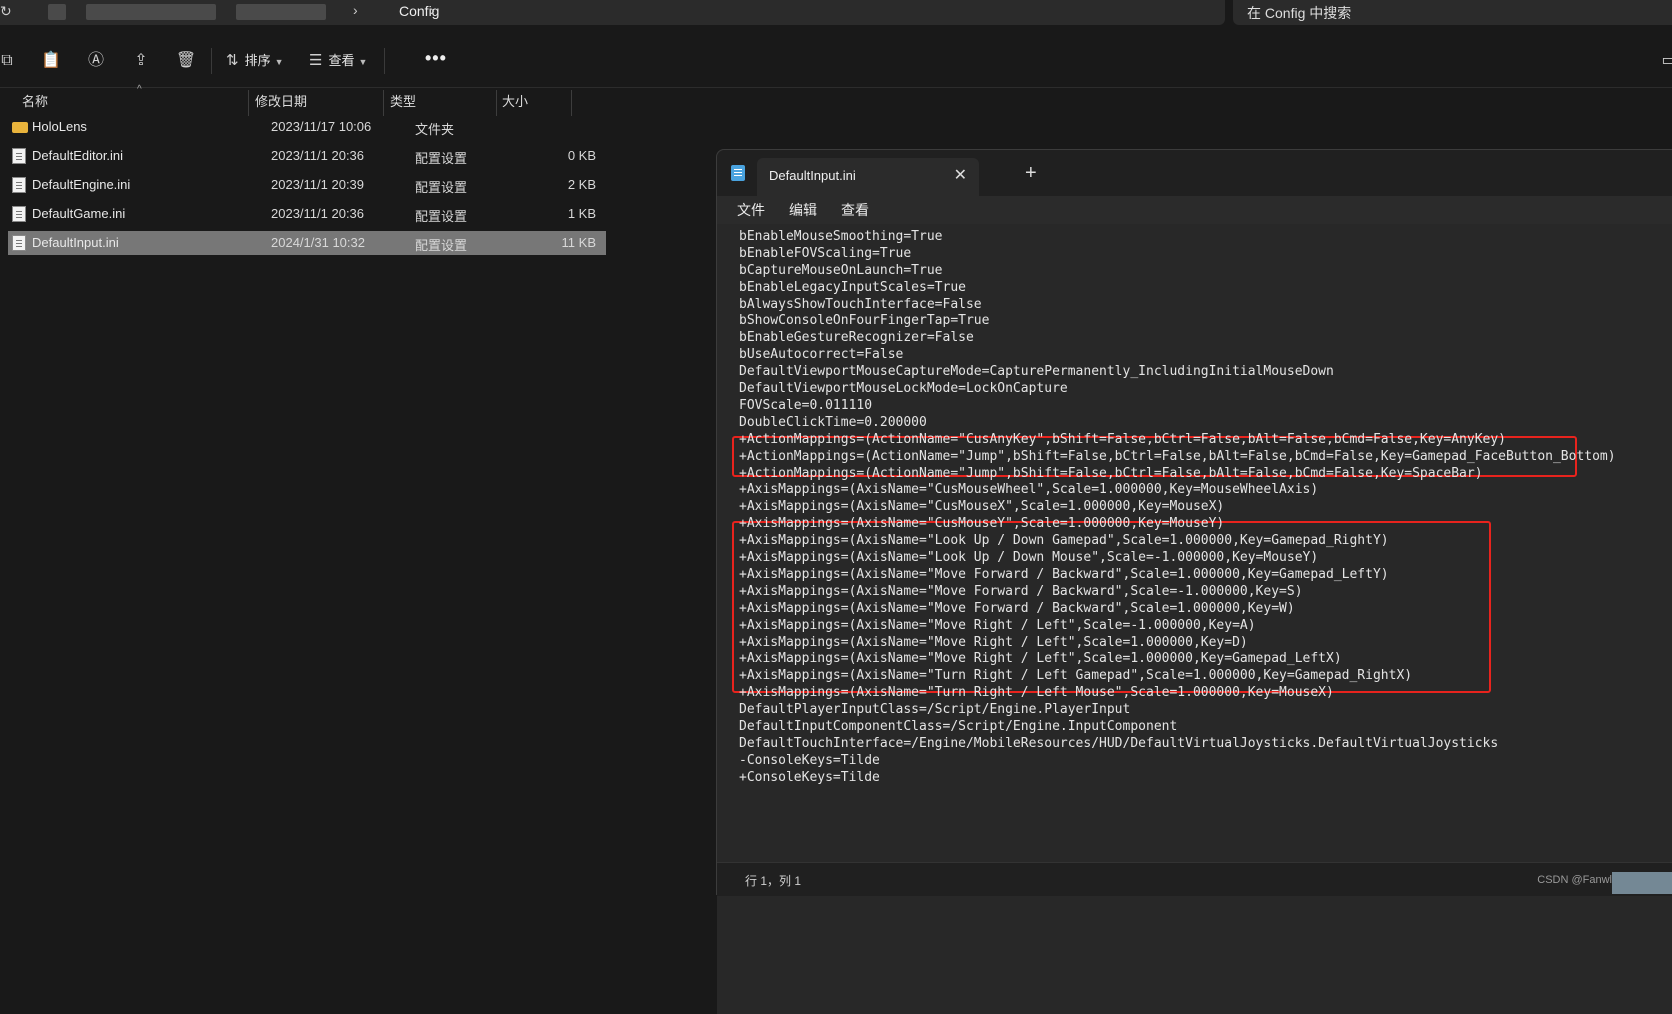 This screenshot has width=1672, height=1014. What do you see at coordinates (612, 12) in the screenshot?
I see `address-bar: ↻ › Config ›` at bounding box center [612, 12].